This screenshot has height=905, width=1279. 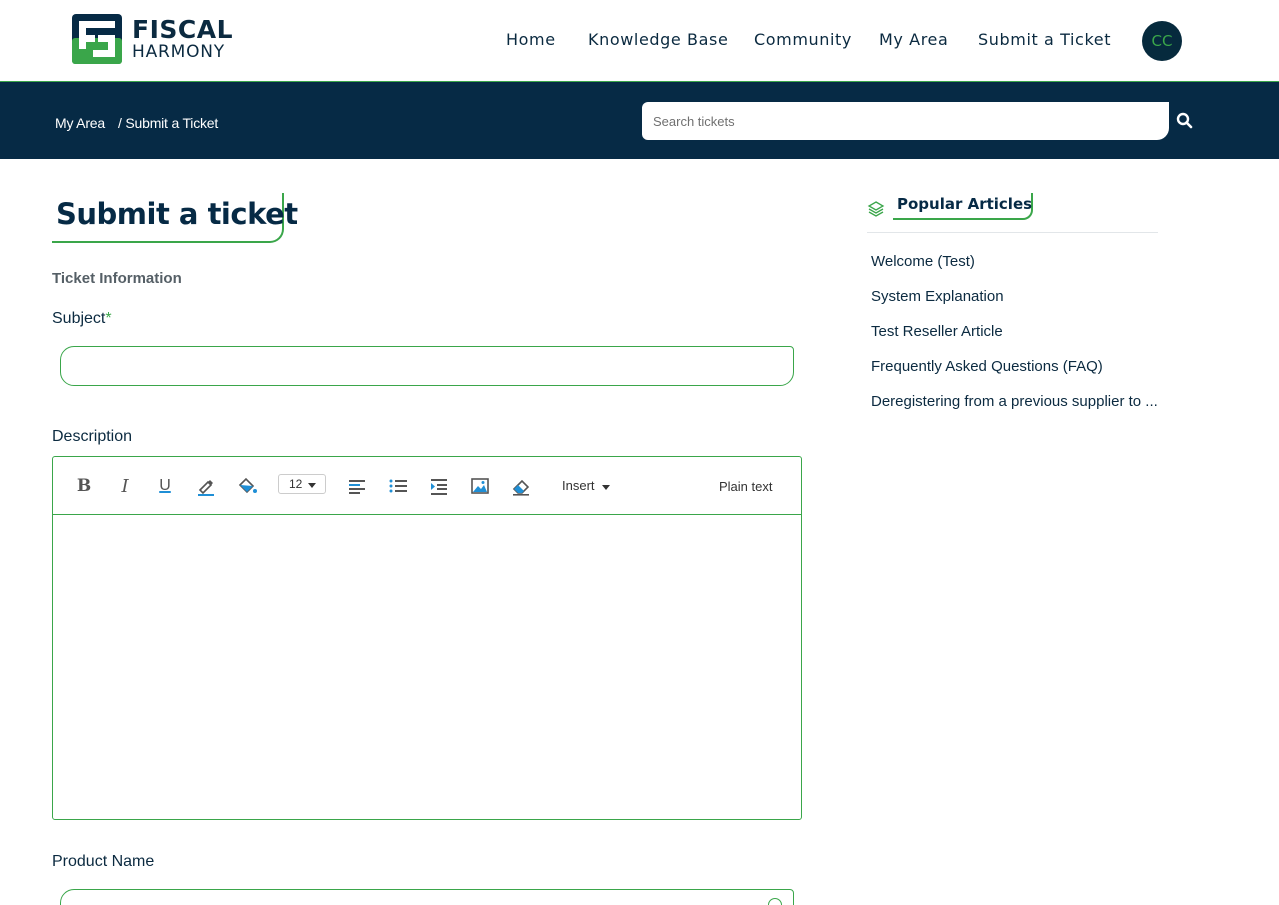 What do you see at coordinates (117, 278) in the screenshot?
I see `section-label-ticket-information: Ticket Information` at bounding box center [117, 278].